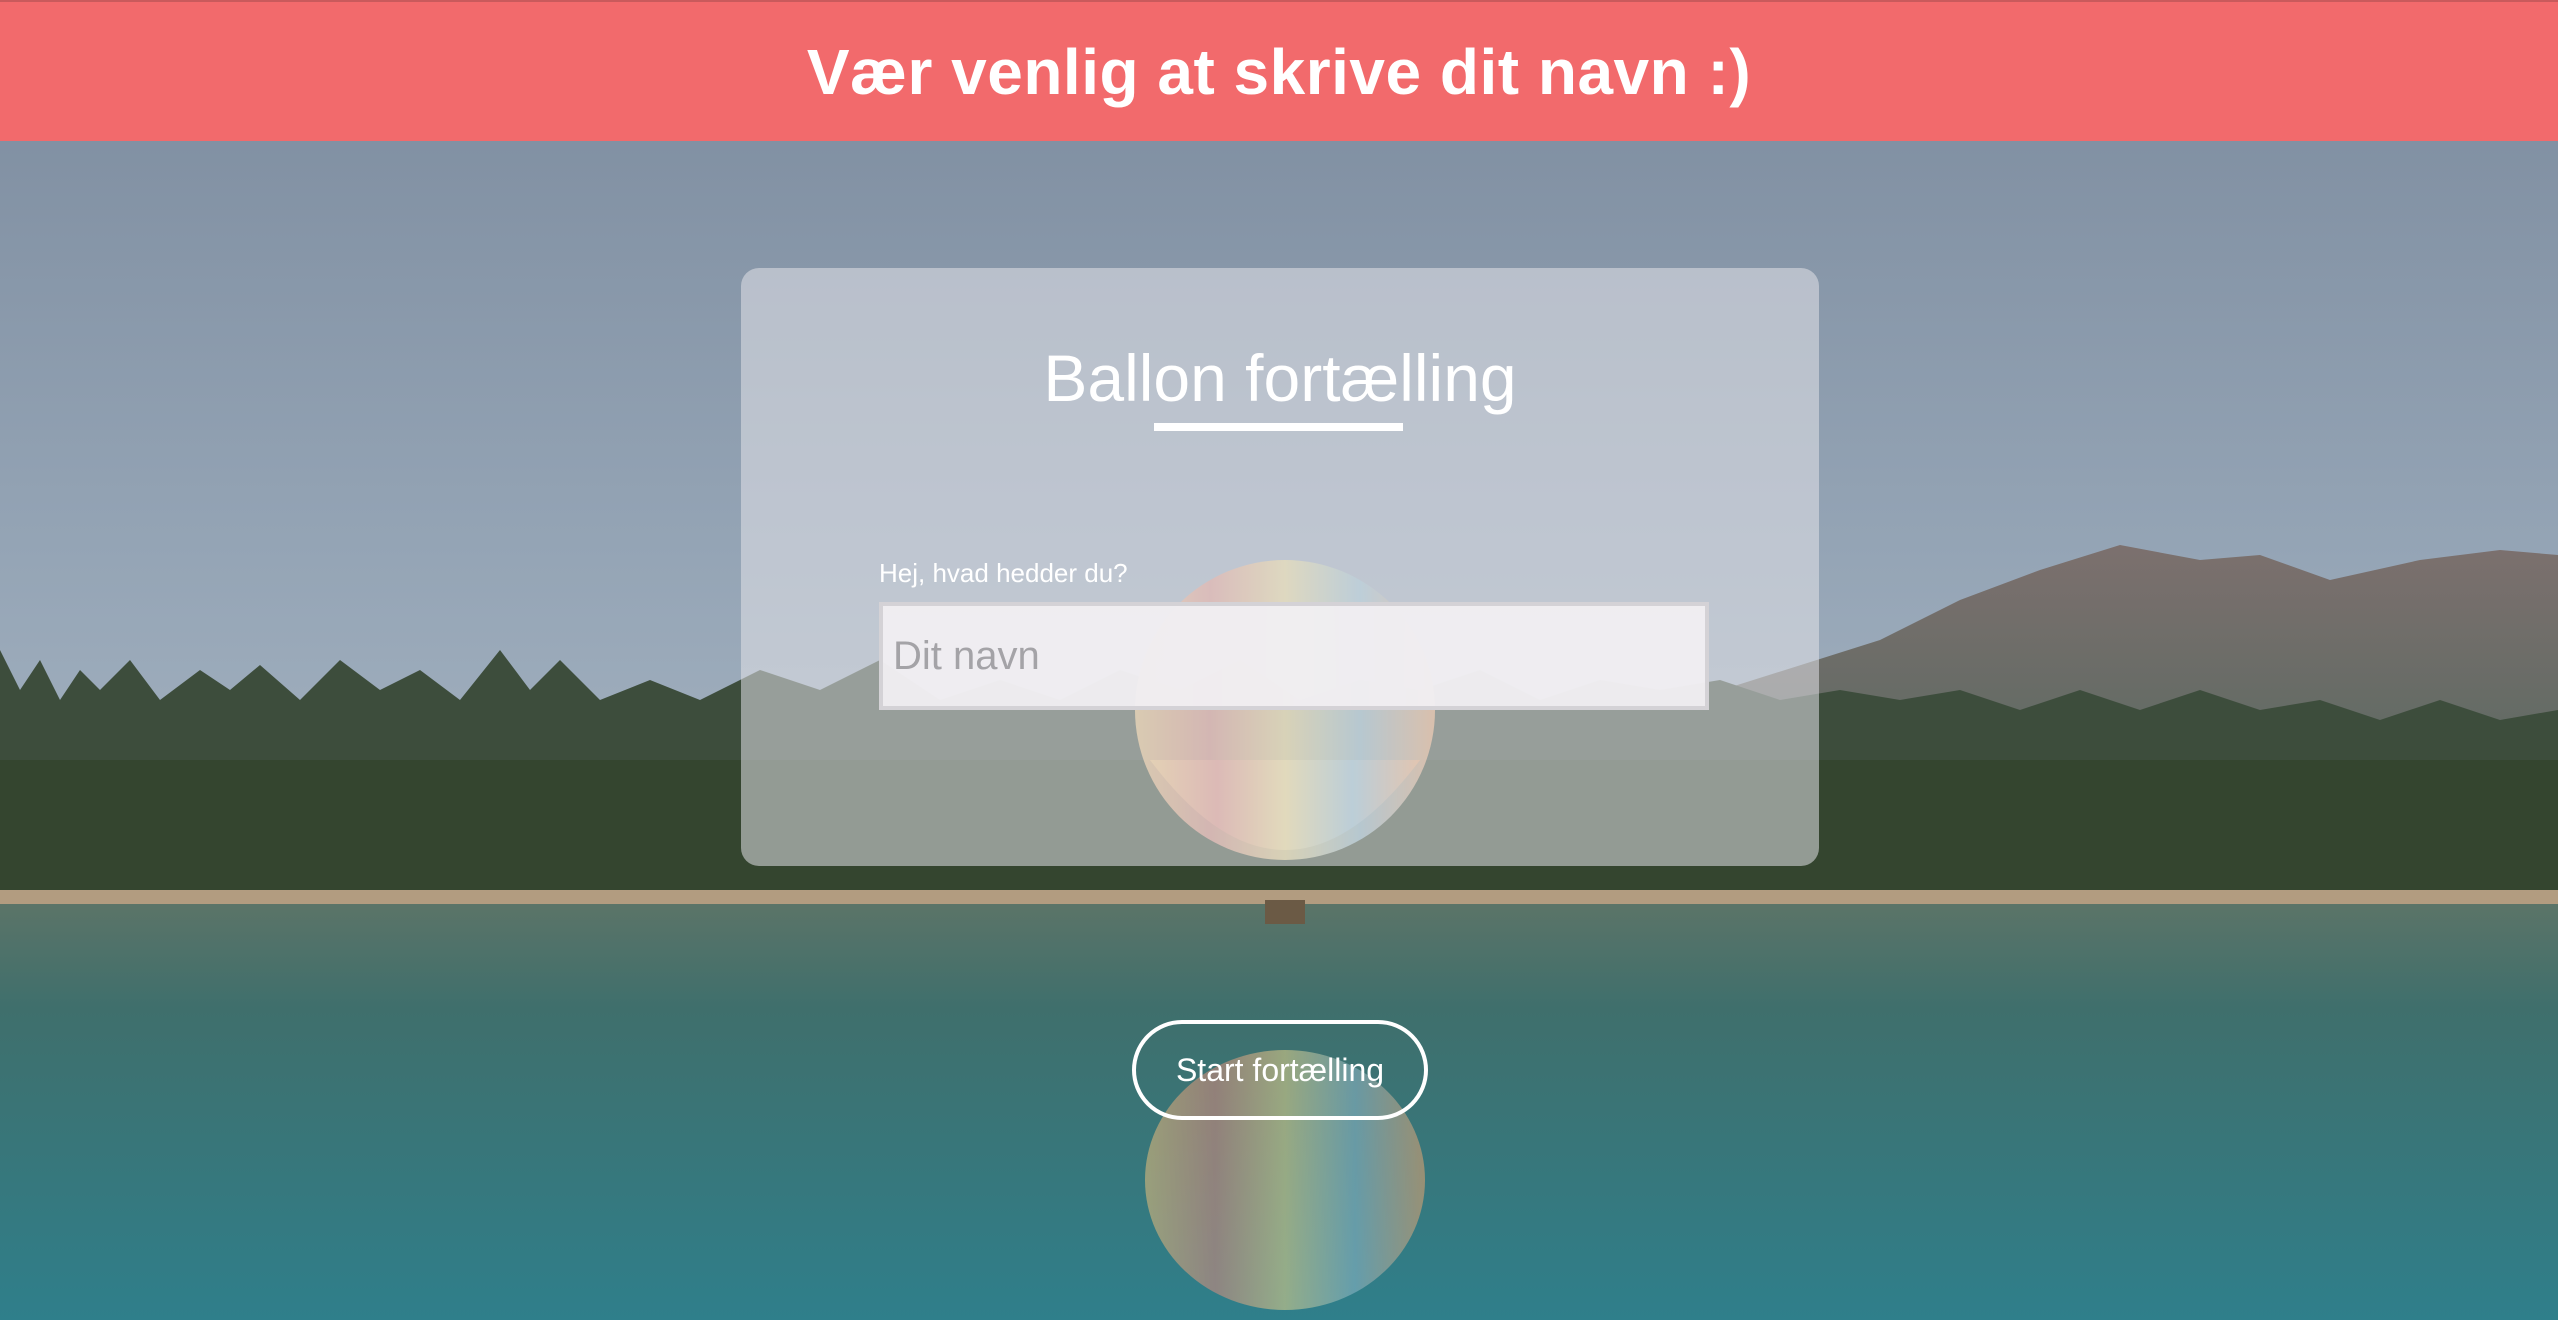 Image resolution: width=2558 pixels, height=1320 pixels. Describe the element at coordinates (1294, 656) in the screenshot. I see `name-input` at that location.